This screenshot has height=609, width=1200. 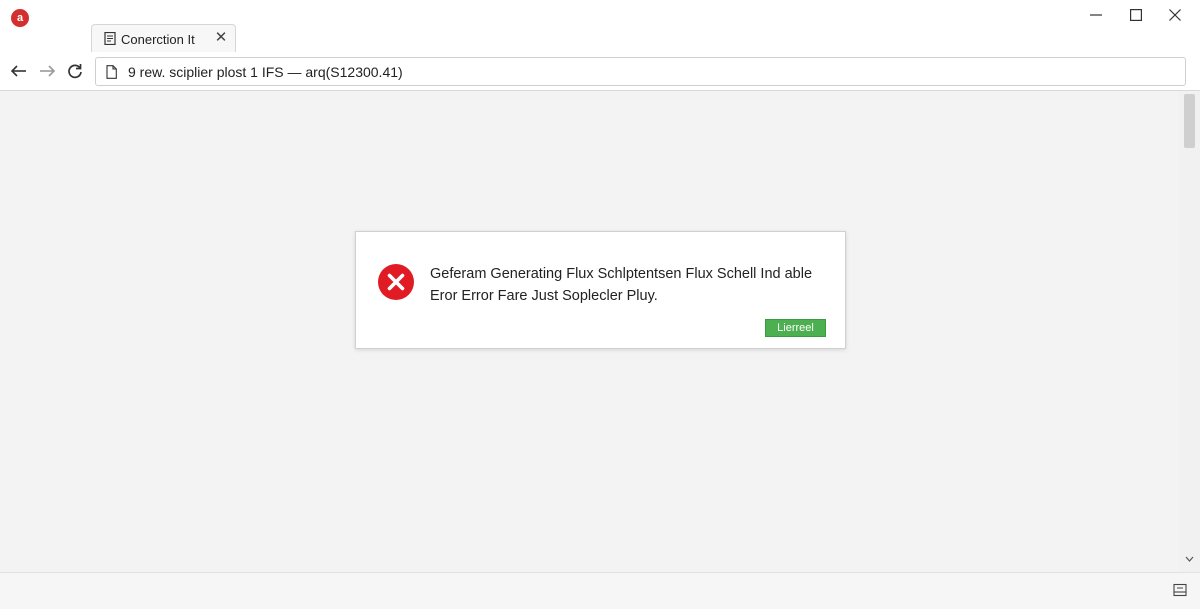 What do you see at coordinates (1189, 559) in the screenshot?
I see `scroll-down-icon` at bounding box center [1189, 559].